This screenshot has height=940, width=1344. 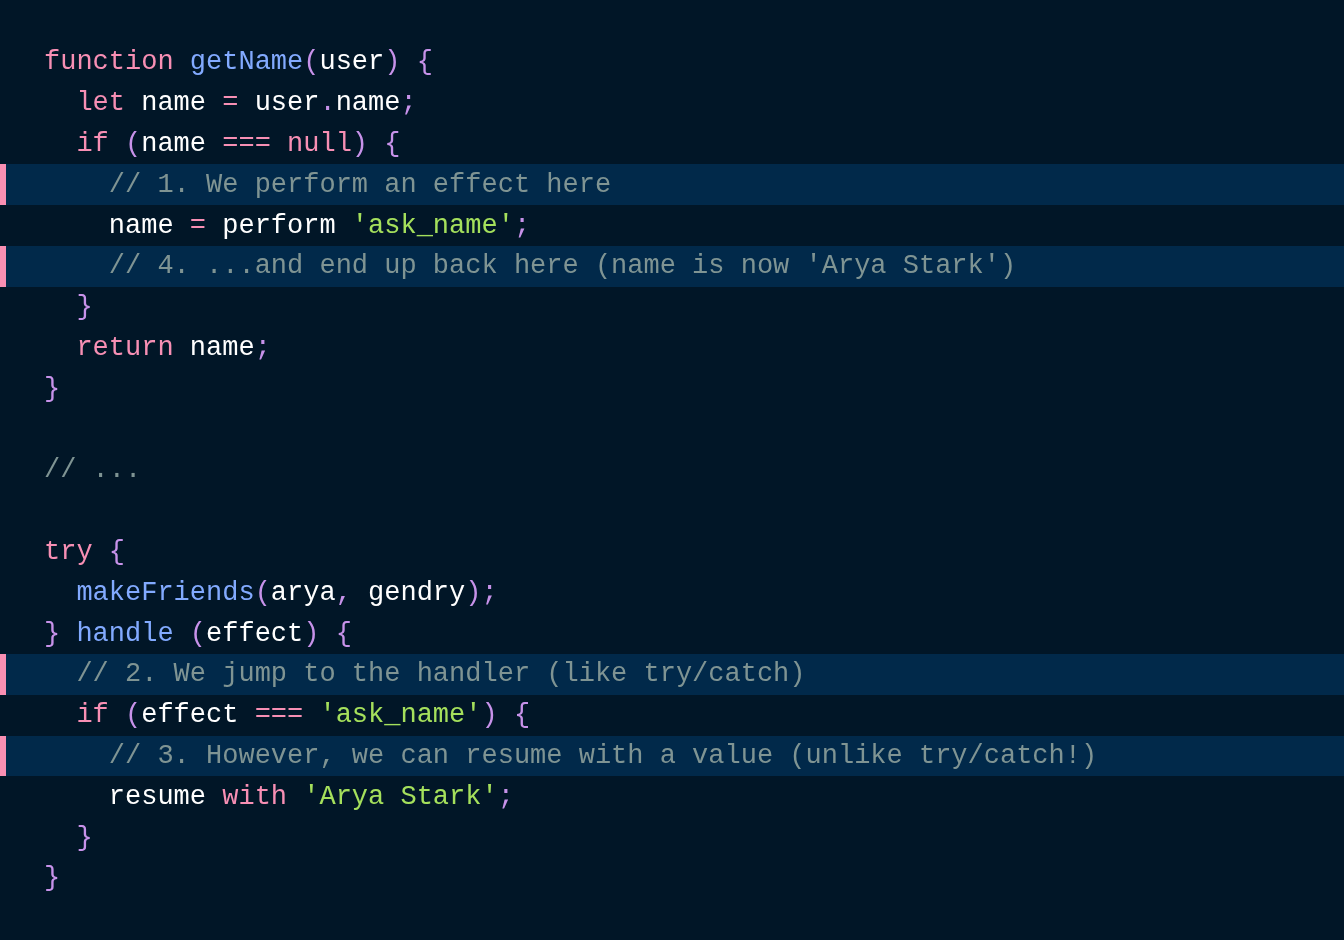 What do you see at coordinates (198, 634) in the screenshot?
I see `code-line: } handle (effect) {` at bounding box center [198, 634].